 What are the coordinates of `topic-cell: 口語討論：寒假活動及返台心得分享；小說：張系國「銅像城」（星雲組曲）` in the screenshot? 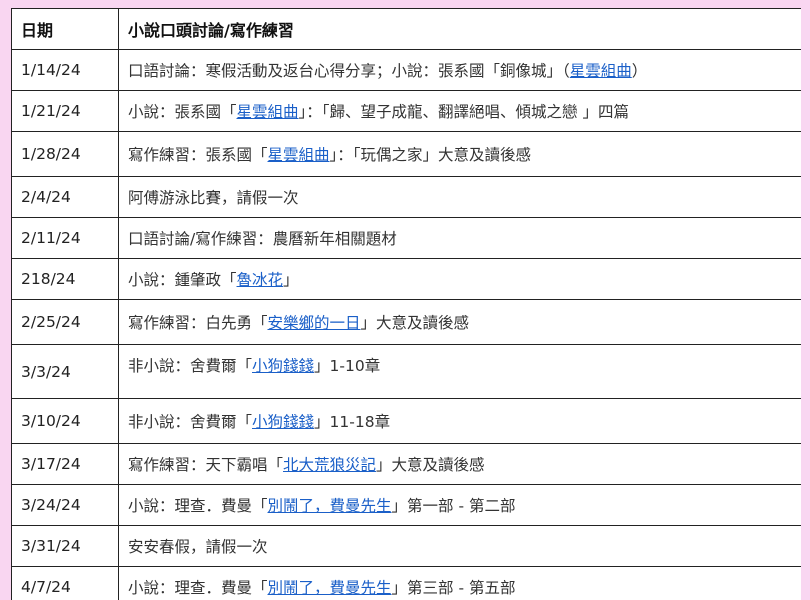 It's located at (459, 70).